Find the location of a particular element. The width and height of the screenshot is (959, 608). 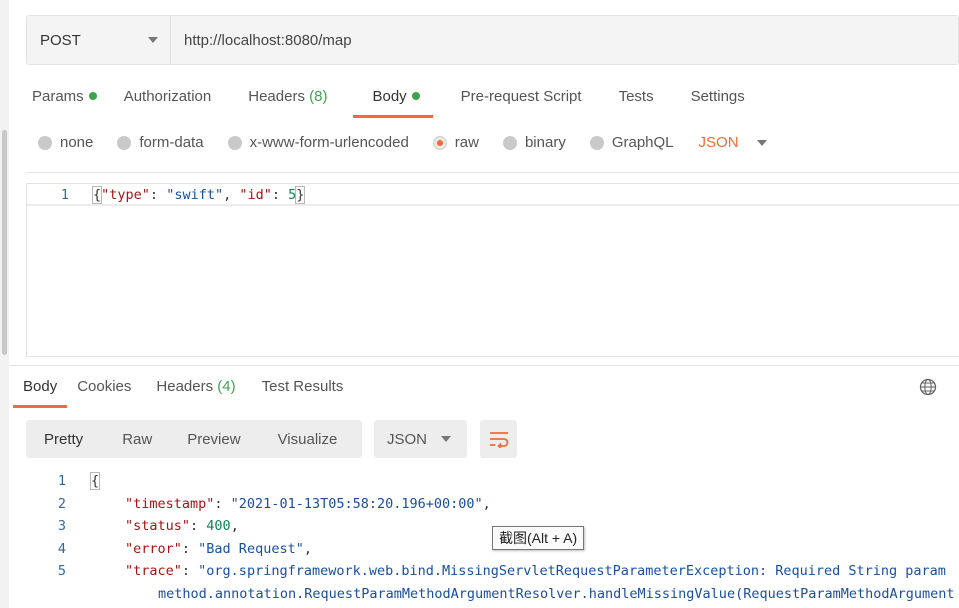

vertical-scrollbar is located at coordinates (4, 304).